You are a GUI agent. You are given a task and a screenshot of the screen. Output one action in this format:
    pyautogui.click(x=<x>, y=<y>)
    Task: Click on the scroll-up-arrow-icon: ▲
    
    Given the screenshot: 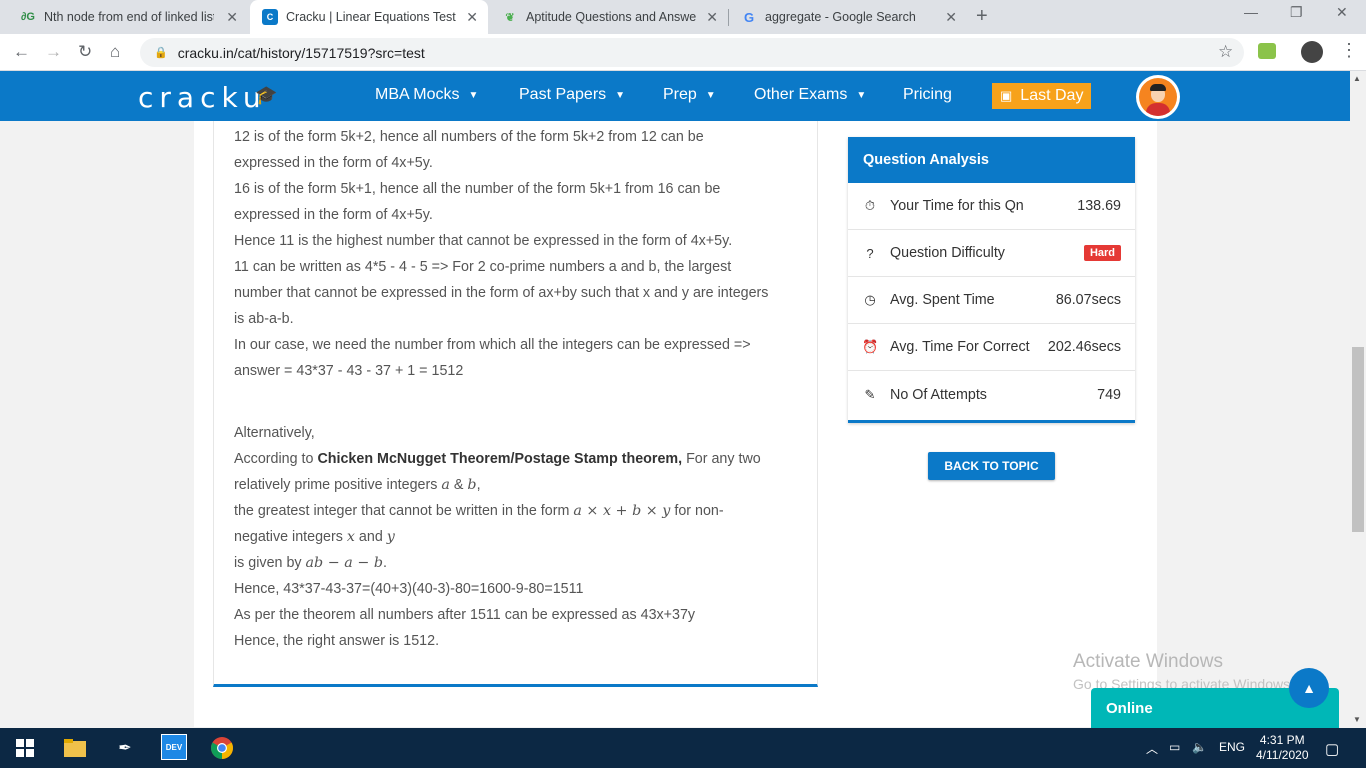 What is the action you would take?
    pyautogui.click(x=1357, y=78)
    